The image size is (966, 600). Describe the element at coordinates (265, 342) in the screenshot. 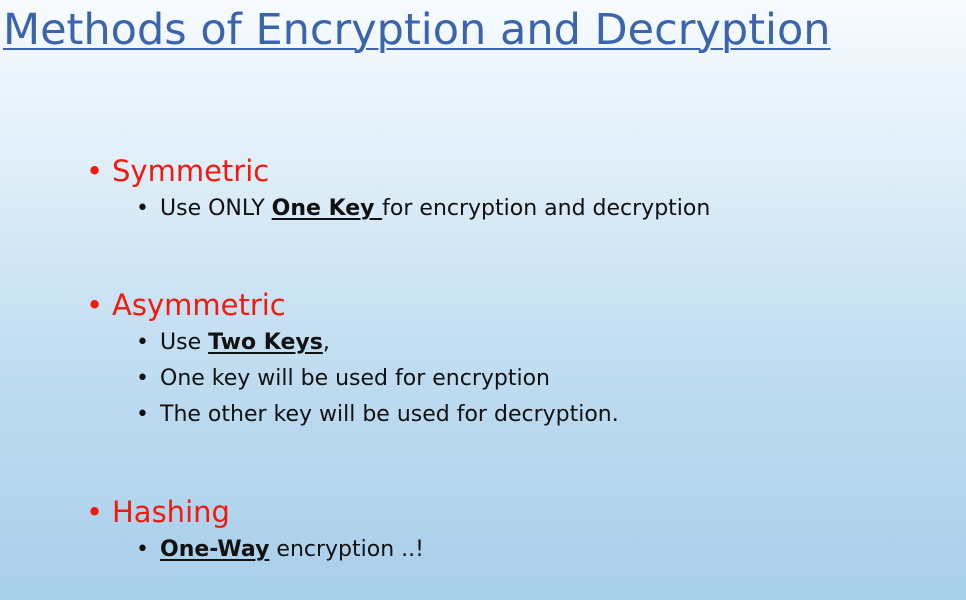

I see `key-term: Two Keys` at that location.